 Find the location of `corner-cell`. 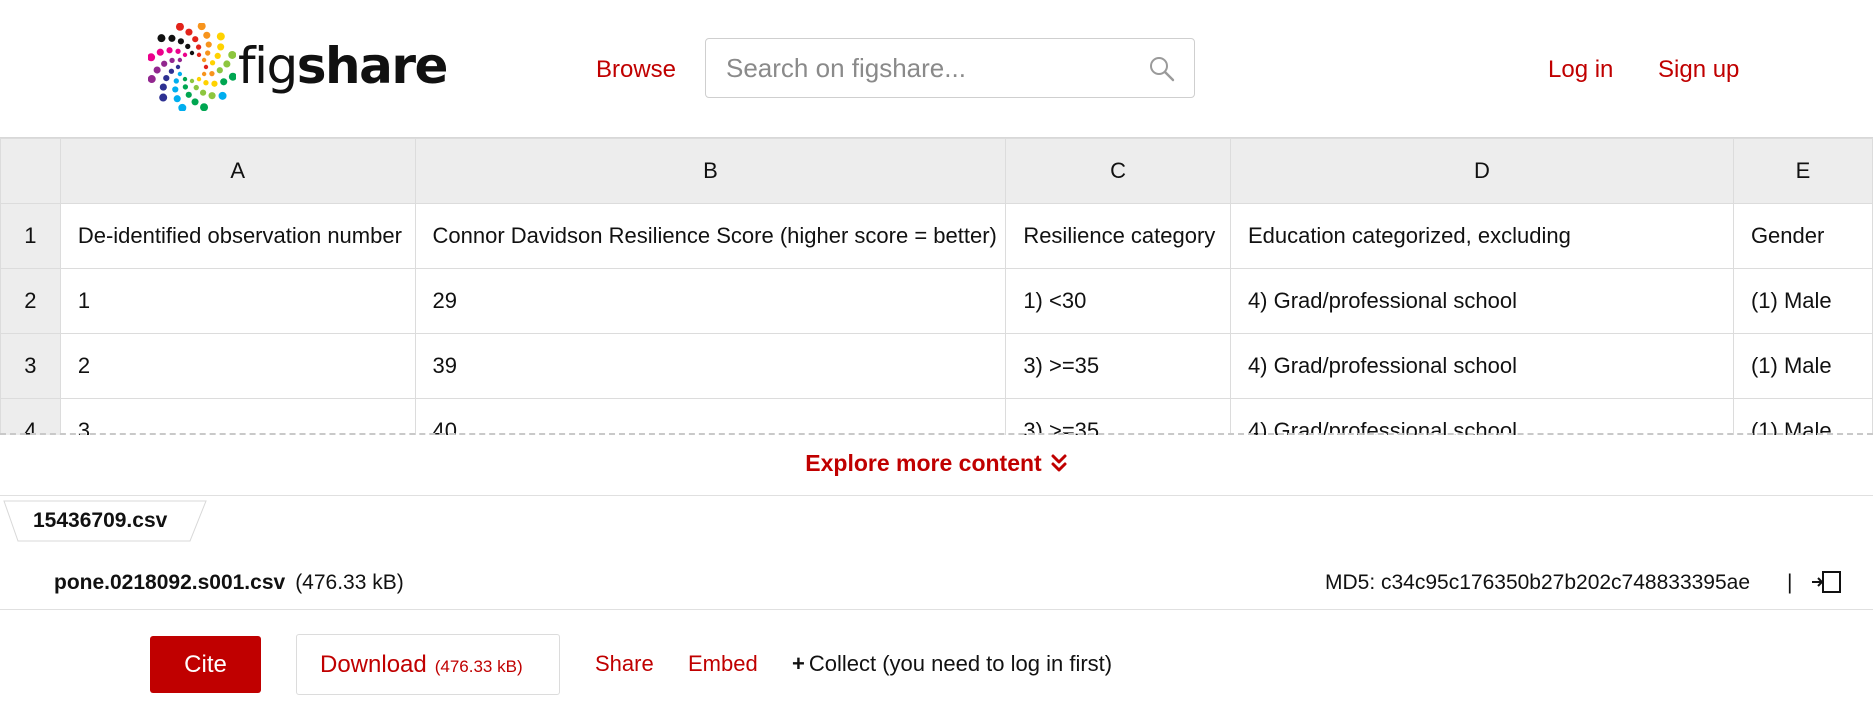

corner-cell is located at coordinates (30, 171).